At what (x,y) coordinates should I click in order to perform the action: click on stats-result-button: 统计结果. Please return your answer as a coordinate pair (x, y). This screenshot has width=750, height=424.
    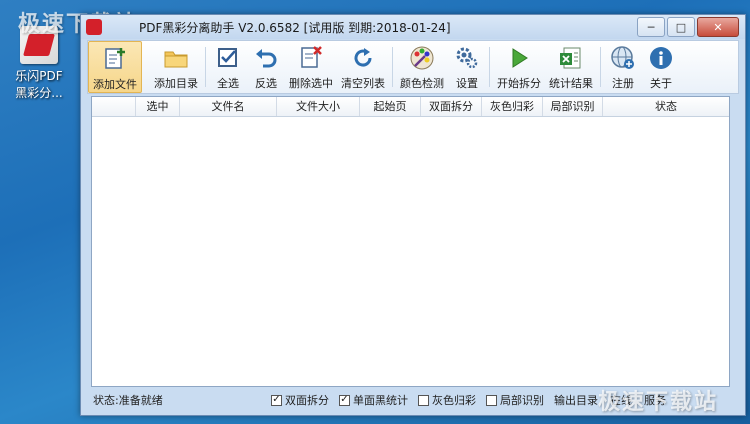
    Looking at the image, I should click on (571, 67).